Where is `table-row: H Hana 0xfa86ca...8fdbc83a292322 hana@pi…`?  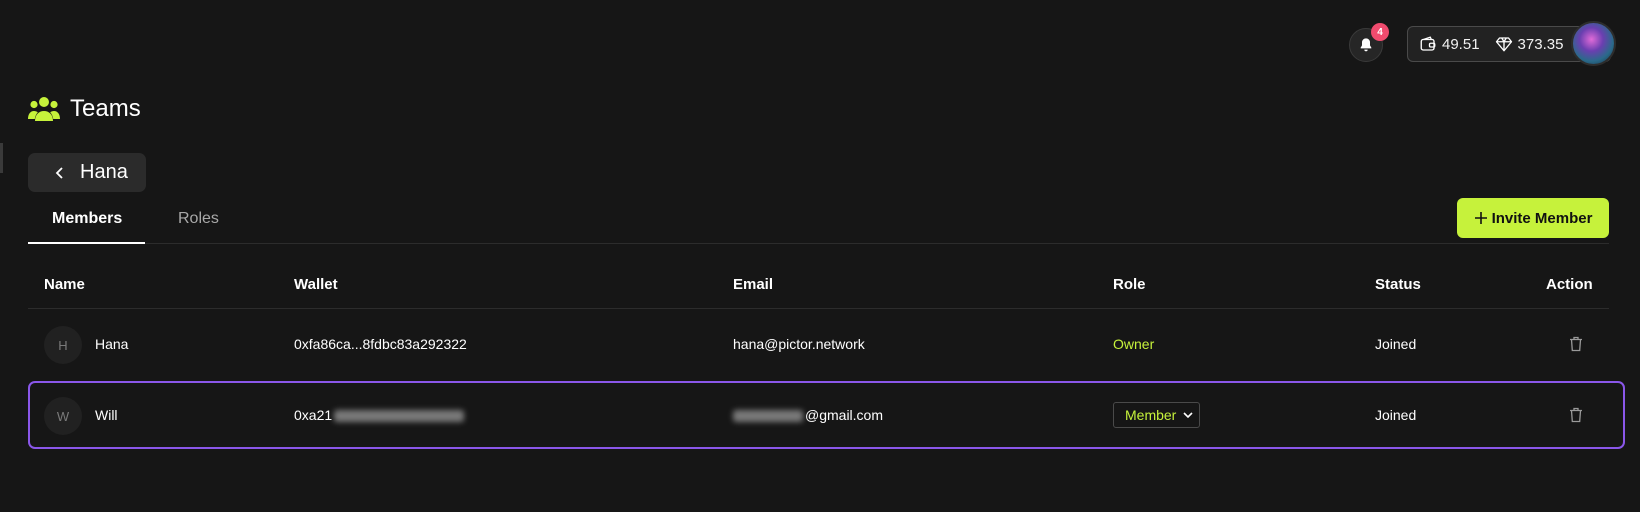 table-row: H Hana 0xfa86ca...8fdbc83a292322 hana@pi… is located at coordinates (826, 344).